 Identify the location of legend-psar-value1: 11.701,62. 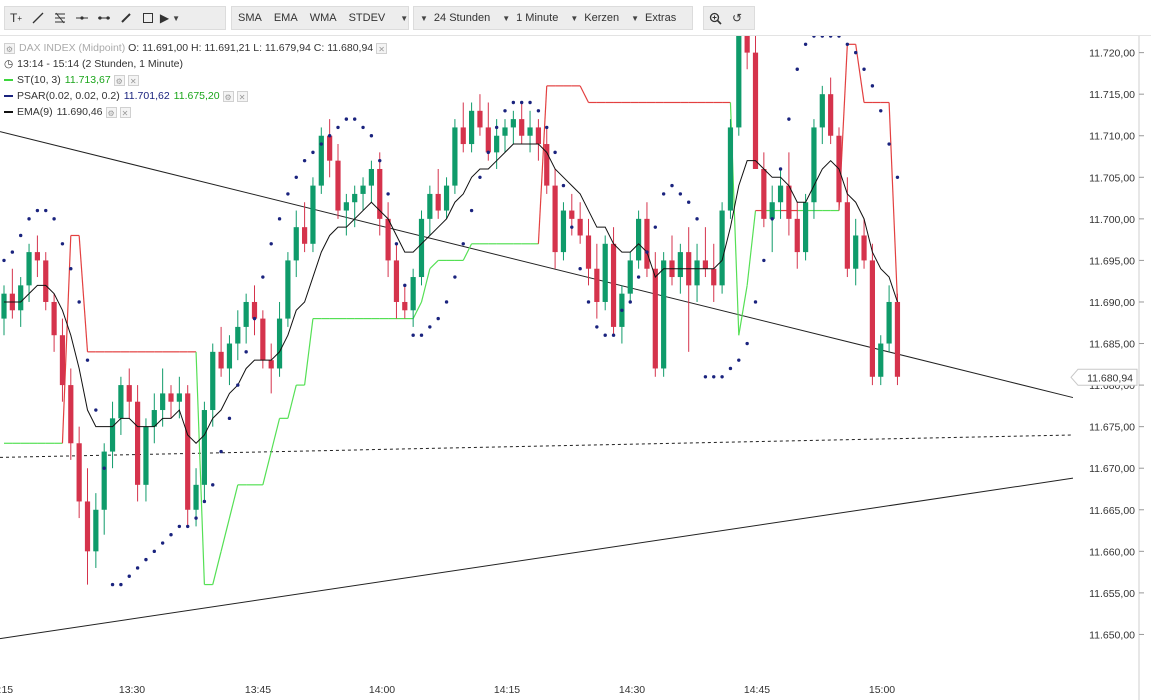
(147, 96).